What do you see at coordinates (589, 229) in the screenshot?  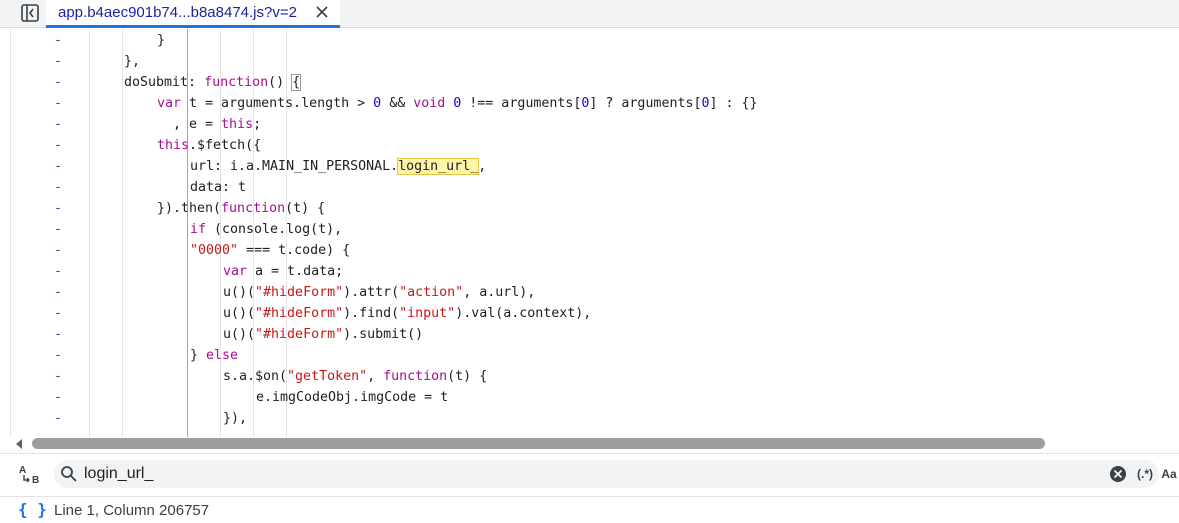 I see `code-line: - if (console.log(t),` at bounding box center [589, 229].